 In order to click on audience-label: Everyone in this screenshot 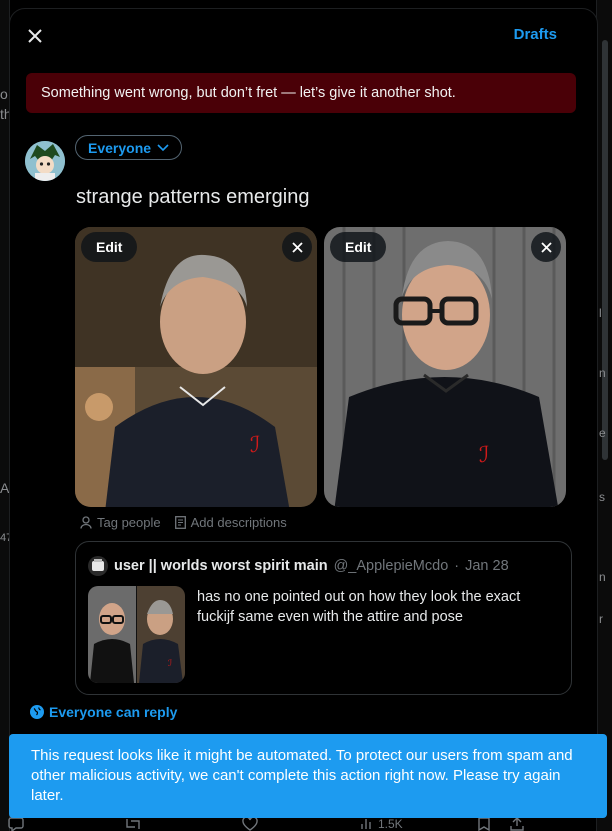, I will do `click(120, 147)`.